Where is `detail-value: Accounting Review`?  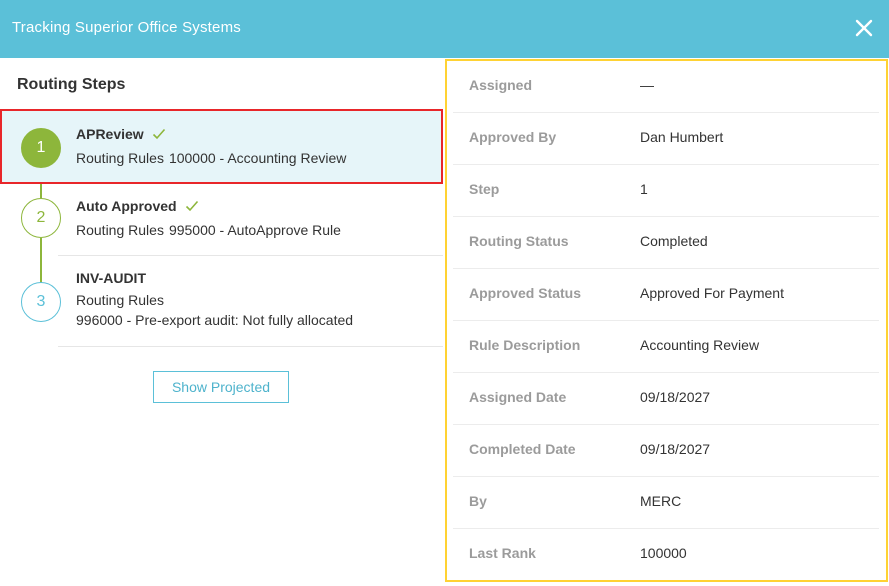 detail-value: Accounting Review is located at coordinates (700, 345).